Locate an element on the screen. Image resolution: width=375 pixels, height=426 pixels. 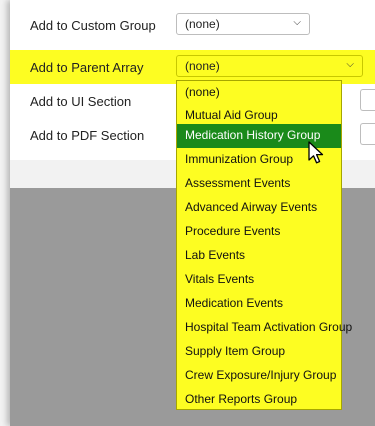
dropdown-option: Advanced Airway Events is located at coordinates (259, 208).